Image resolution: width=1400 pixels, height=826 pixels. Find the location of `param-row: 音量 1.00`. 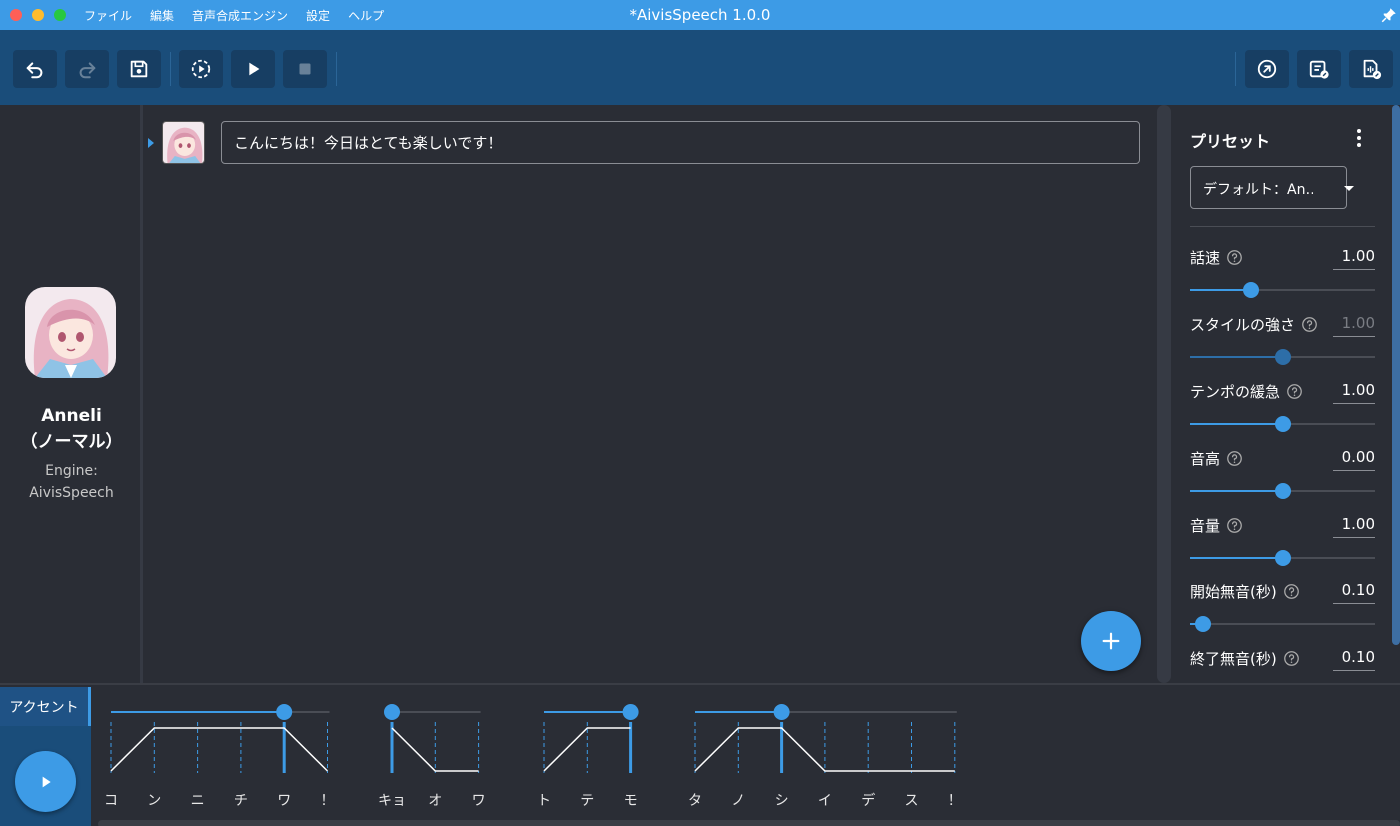

param-row: 音量 1.00 is located at coordinates (1282, 545).